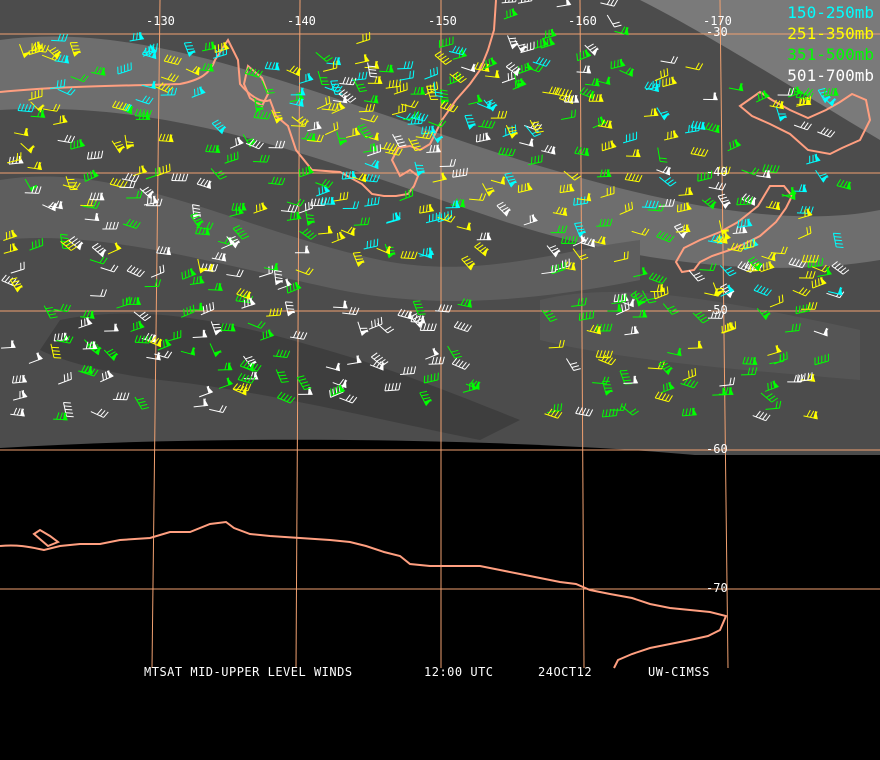  Describe the element at coordinates (830, 54) in the screenshot. I see `legend-item-351-500: 351-500mb` at that location.